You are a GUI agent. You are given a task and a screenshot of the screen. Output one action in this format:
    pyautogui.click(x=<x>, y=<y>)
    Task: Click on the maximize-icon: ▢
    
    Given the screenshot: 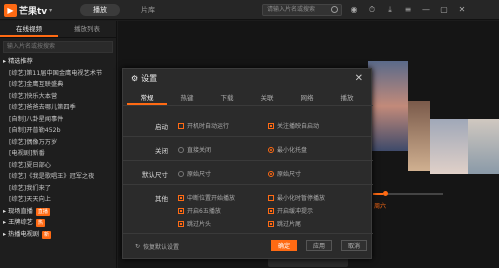 What is the action you would take?
    pyautogui.click(x=444, y=10)
    